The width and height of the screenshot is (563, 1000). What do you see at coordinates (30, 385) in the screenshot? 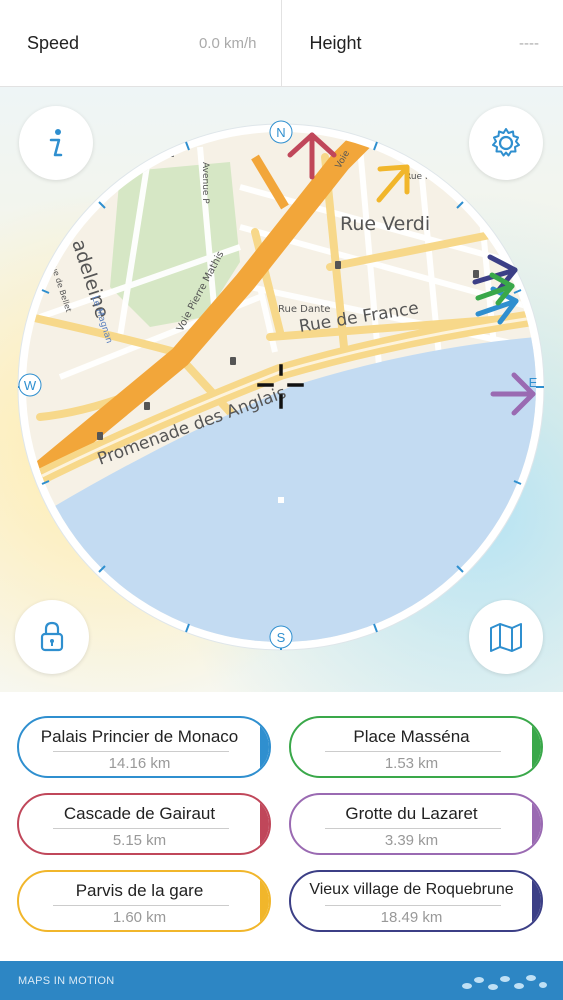
I see `compass-west: W` at bounding box center [30, 385].